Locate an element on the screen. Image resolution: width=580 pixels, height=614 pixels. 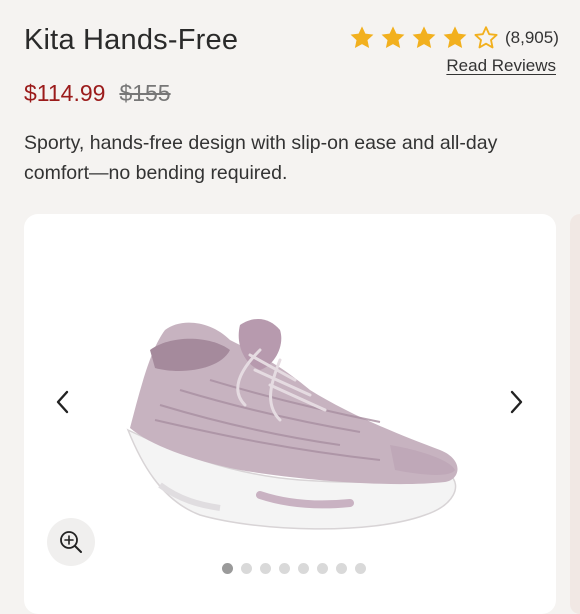
rating-stars: (8,905) is located at coordinates (453, 38).